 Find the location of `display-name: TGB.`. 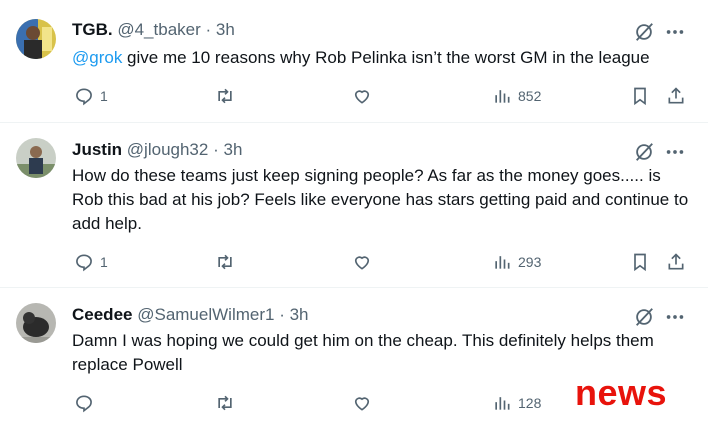

display-name: TGB. is located at coordinates (92, 29).